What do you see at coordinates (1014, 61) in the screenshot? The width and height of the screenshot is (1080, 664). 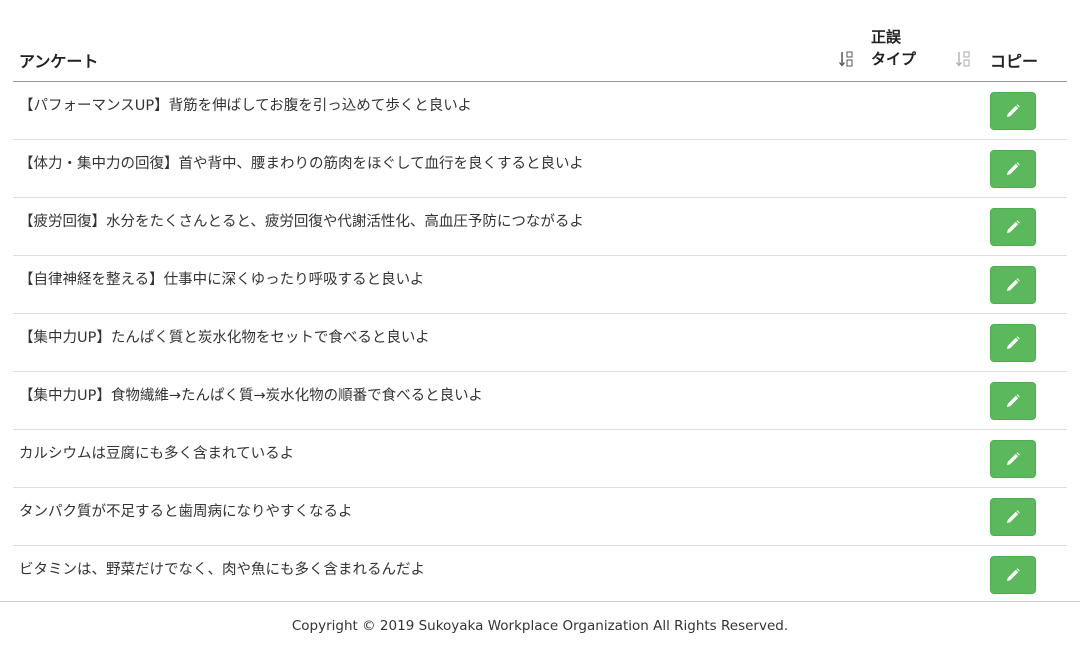 I see `header-copy: コピー` at bounding box center [1014, 61].